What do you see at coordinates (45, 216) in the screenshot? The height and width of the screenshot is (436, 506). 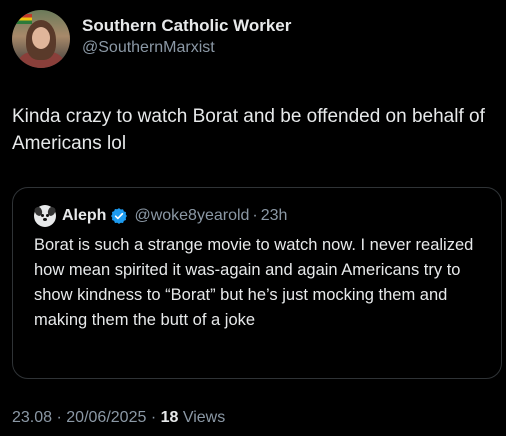 I see `quoted-avatar` at bounding box center [45, 216].